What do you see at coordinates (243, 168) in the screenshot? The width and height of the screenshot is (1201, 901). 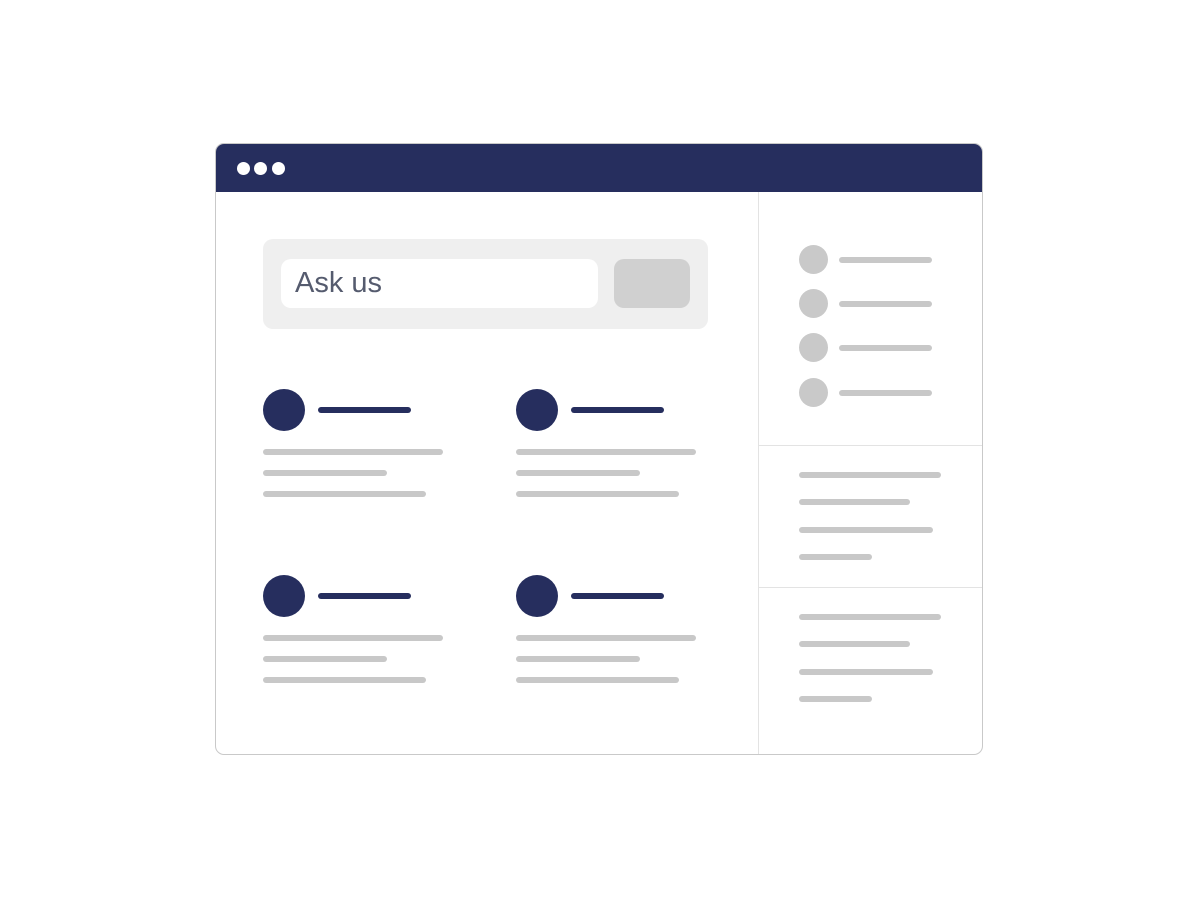 I see `window-dot-close` at bounding box center [243, 168].